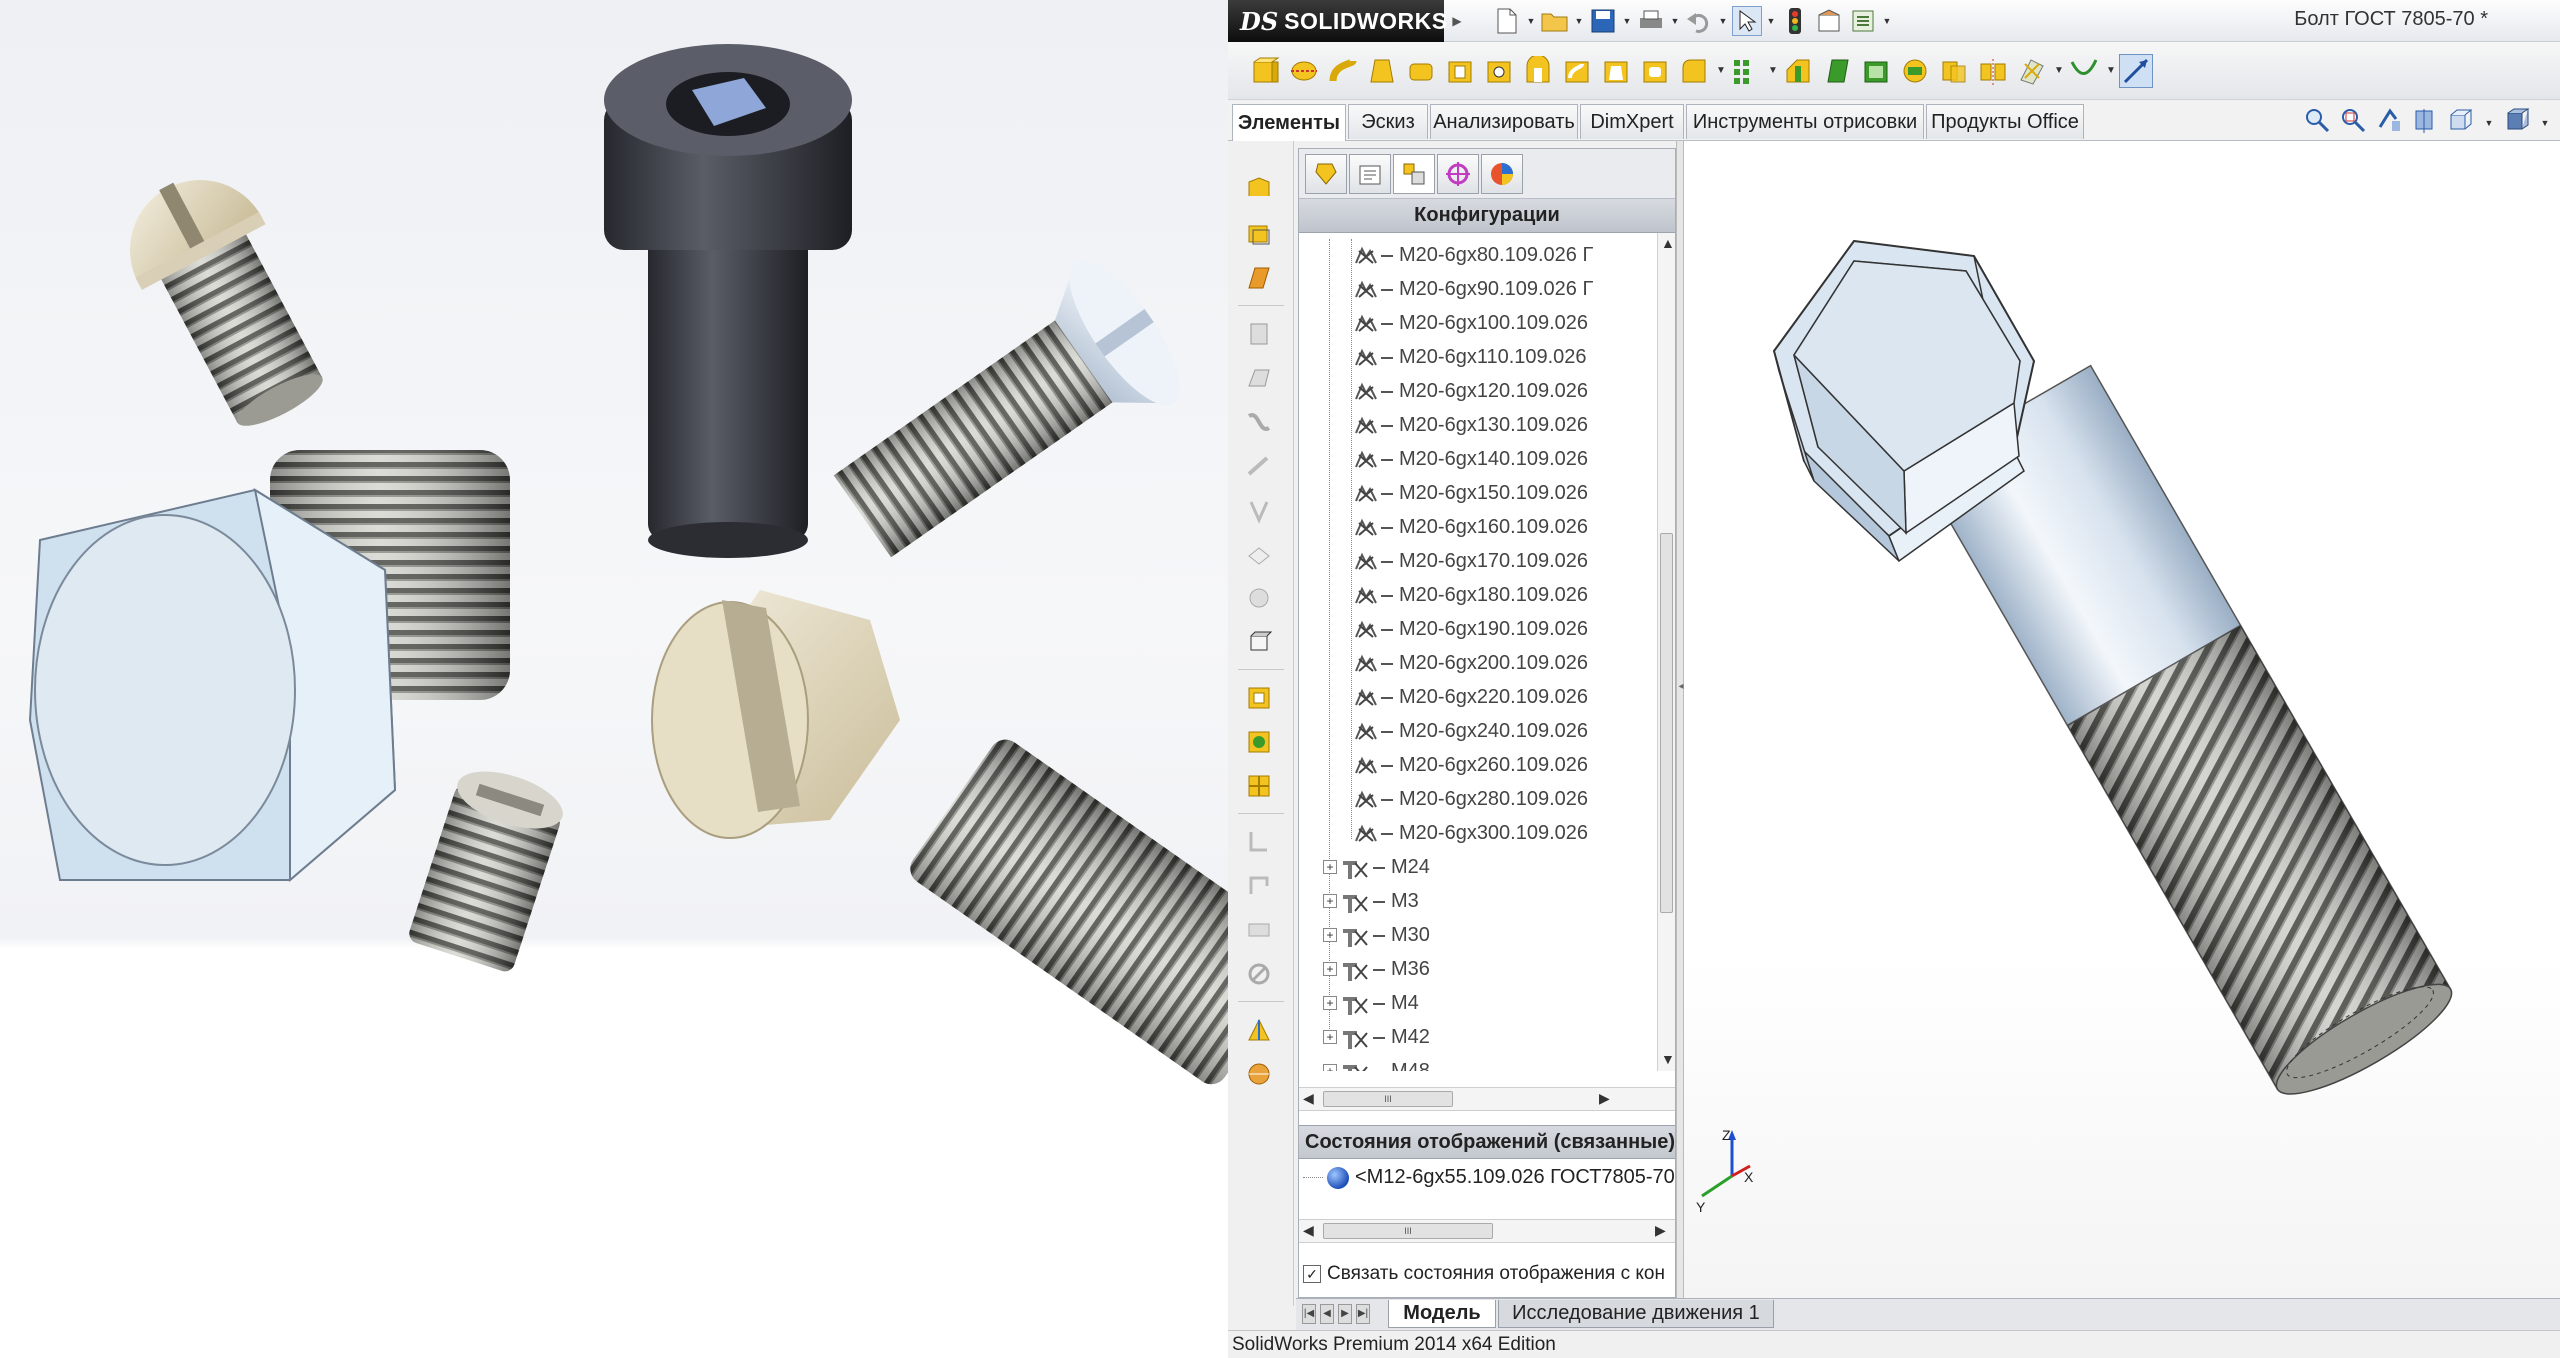  What do you see at coordinates (1478, 528) in the screenshot?
I see `configuration-item: M20-6gx160.109.026` at bounding box center [1478, 528].